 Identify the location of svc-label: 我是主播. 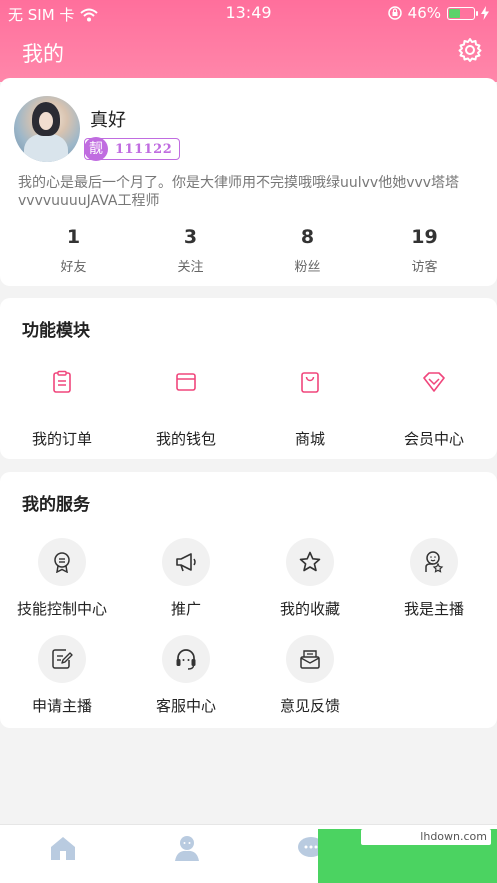
(433, 609).